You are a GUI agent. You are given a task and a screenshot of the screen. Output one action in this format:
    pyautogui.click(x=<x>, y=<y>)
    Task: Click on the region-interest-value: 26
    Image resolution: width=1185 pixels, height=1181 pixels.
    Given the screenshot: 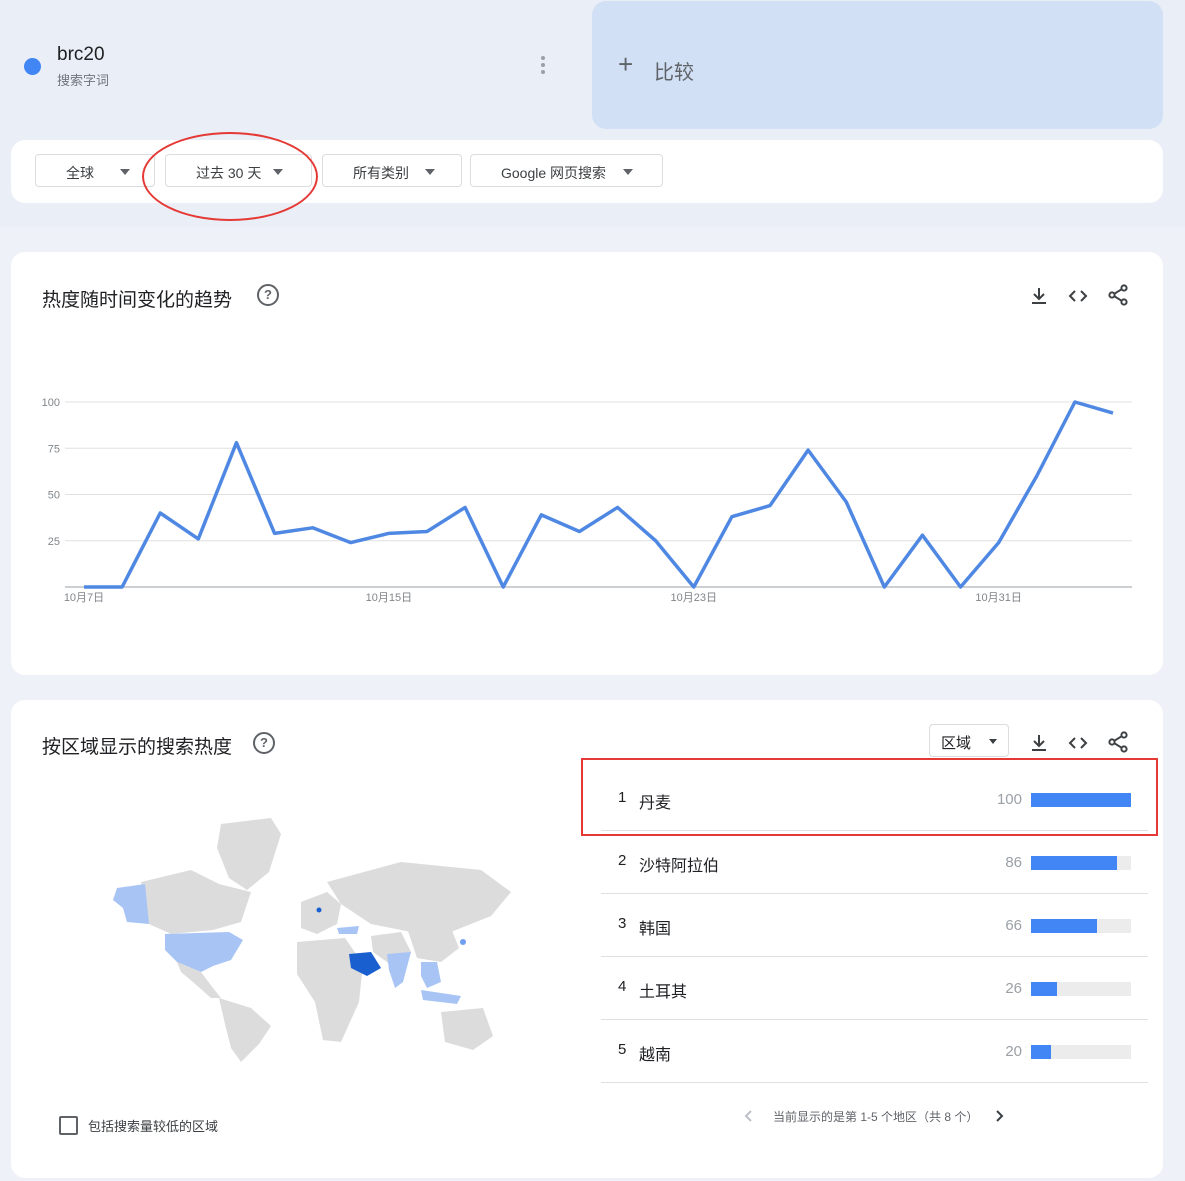 What is the action you would take?
    pyautogui.click(x=1013, y=988)
    